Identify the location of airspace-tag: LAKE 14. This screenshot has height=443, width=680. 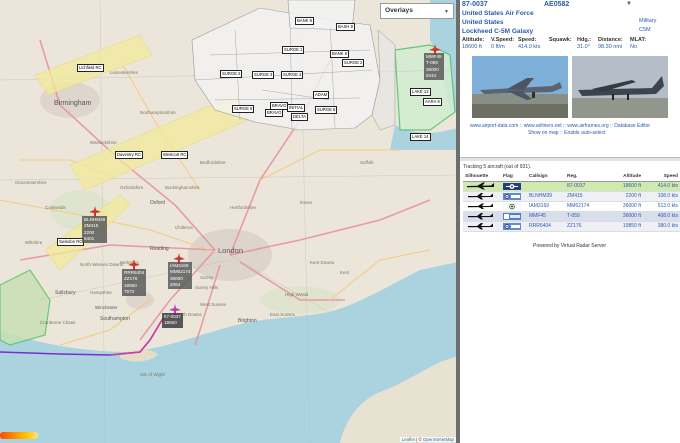
(420, 137).